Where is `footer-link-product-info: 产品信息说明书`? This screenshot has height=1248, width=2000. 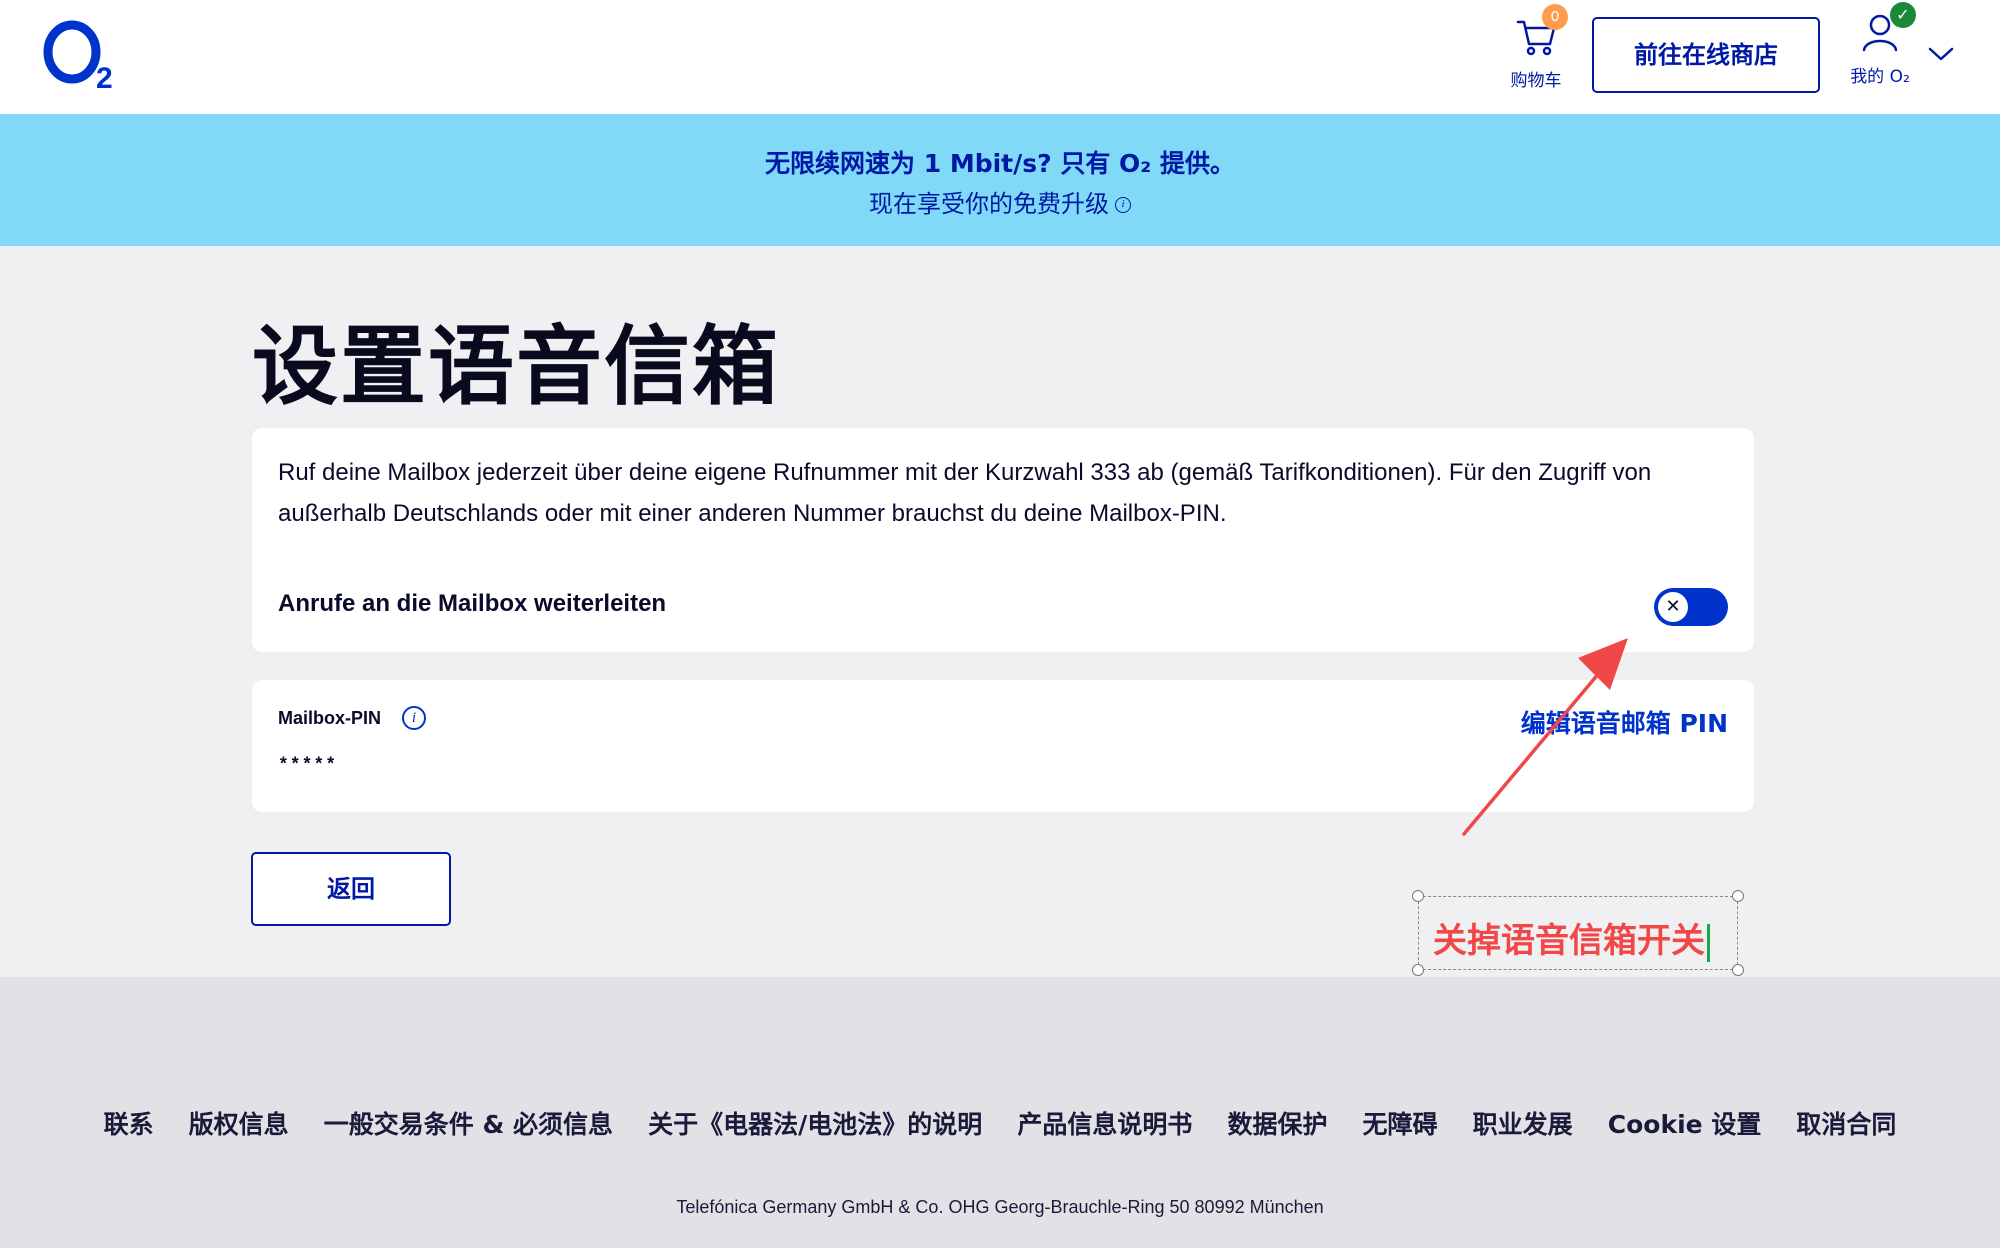 footer-link-product-info: 产品信息说明书 is located at coordinates (1104, 1123).